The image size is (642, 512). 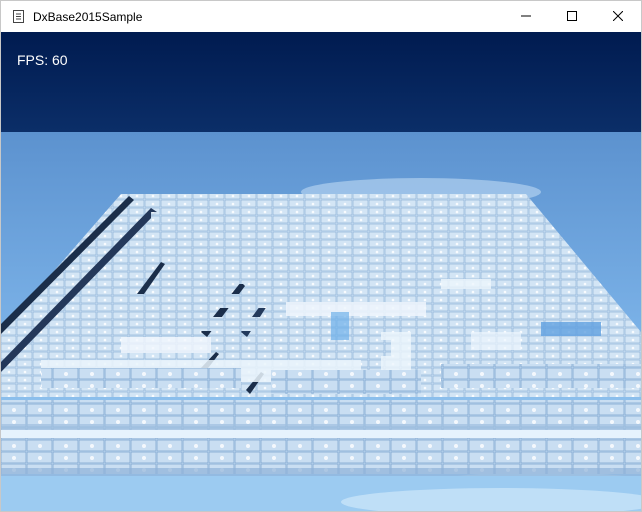 I want to click on close-icon, so click(x=618, y=17).